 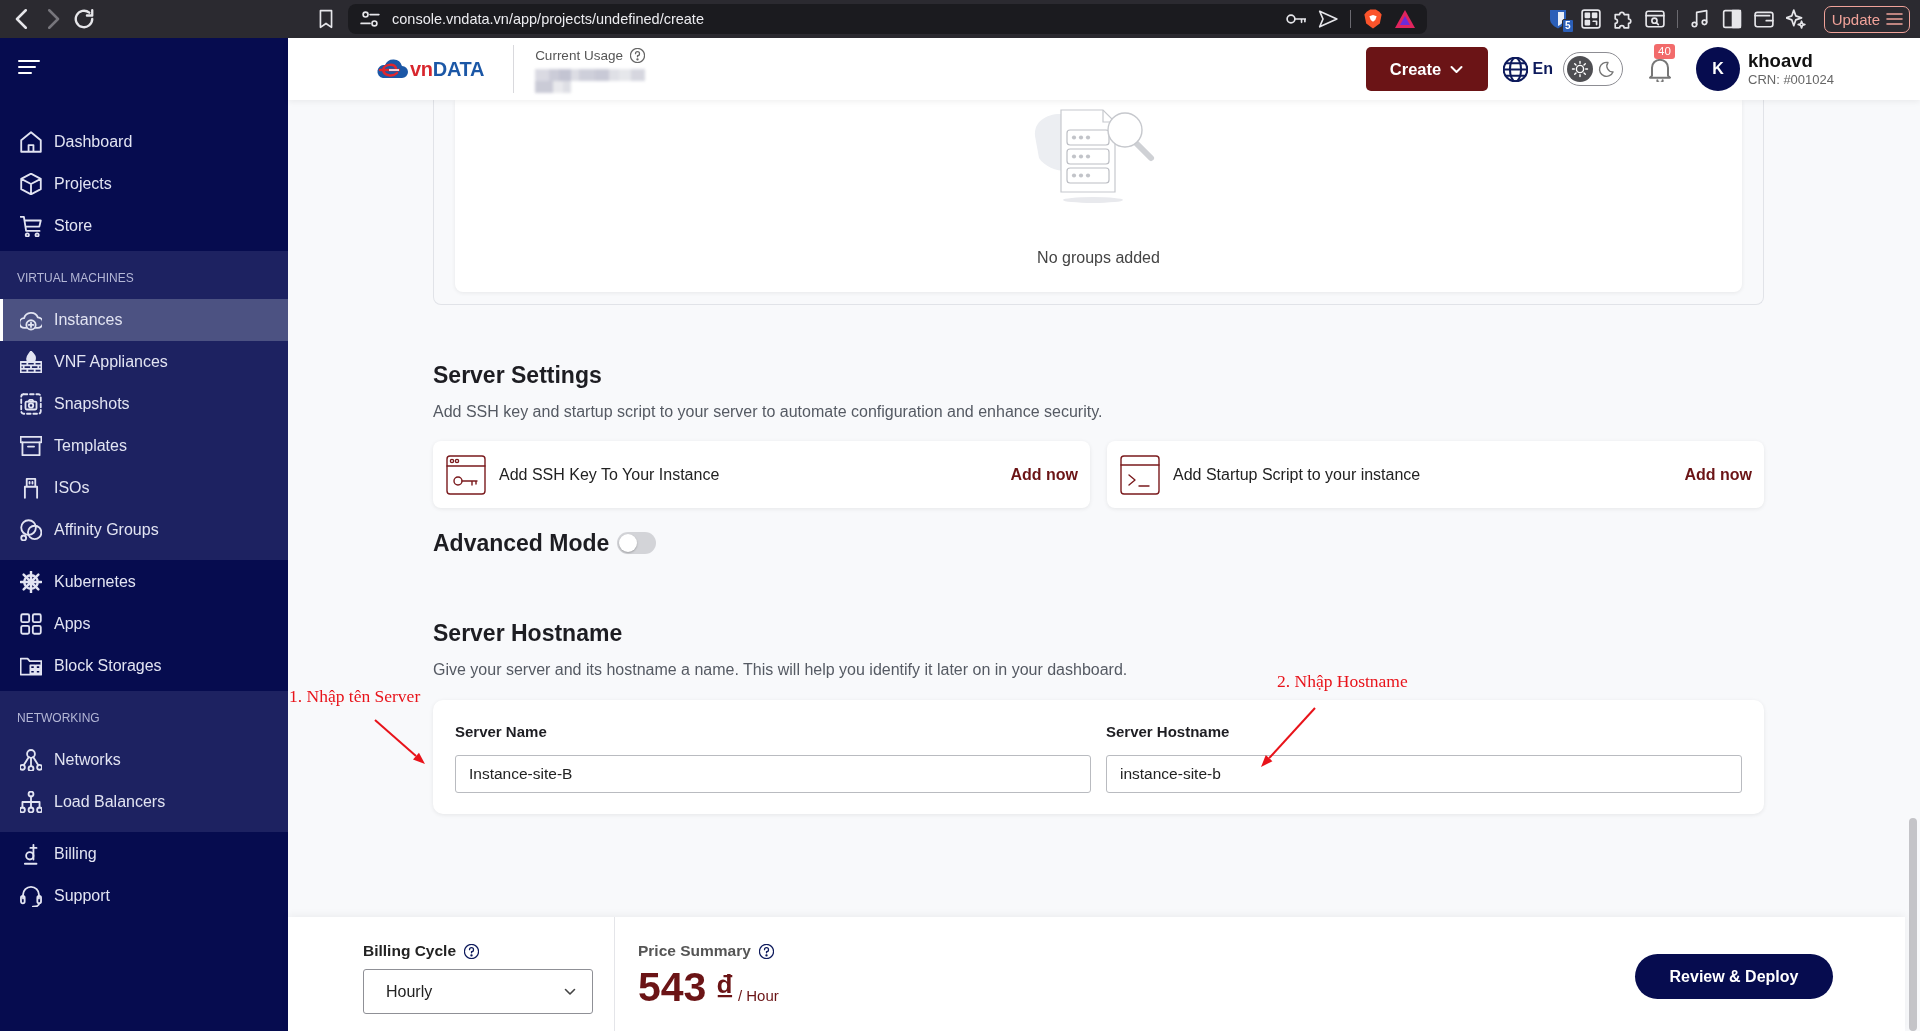 I want to click on card-label: Add SSH Key To Your Instance, so click(x=609, y=474).